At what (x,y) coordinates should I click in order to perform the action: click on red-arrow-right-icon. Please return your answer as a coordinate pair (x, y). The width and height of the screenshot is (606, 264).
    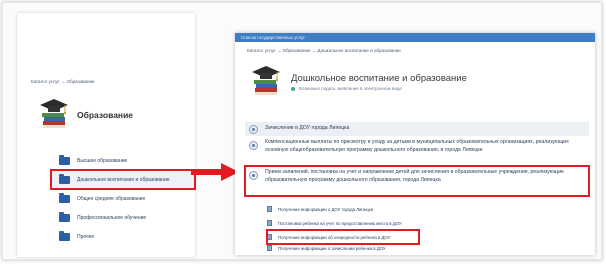
    Looking at the image, I should click on (215, 172).